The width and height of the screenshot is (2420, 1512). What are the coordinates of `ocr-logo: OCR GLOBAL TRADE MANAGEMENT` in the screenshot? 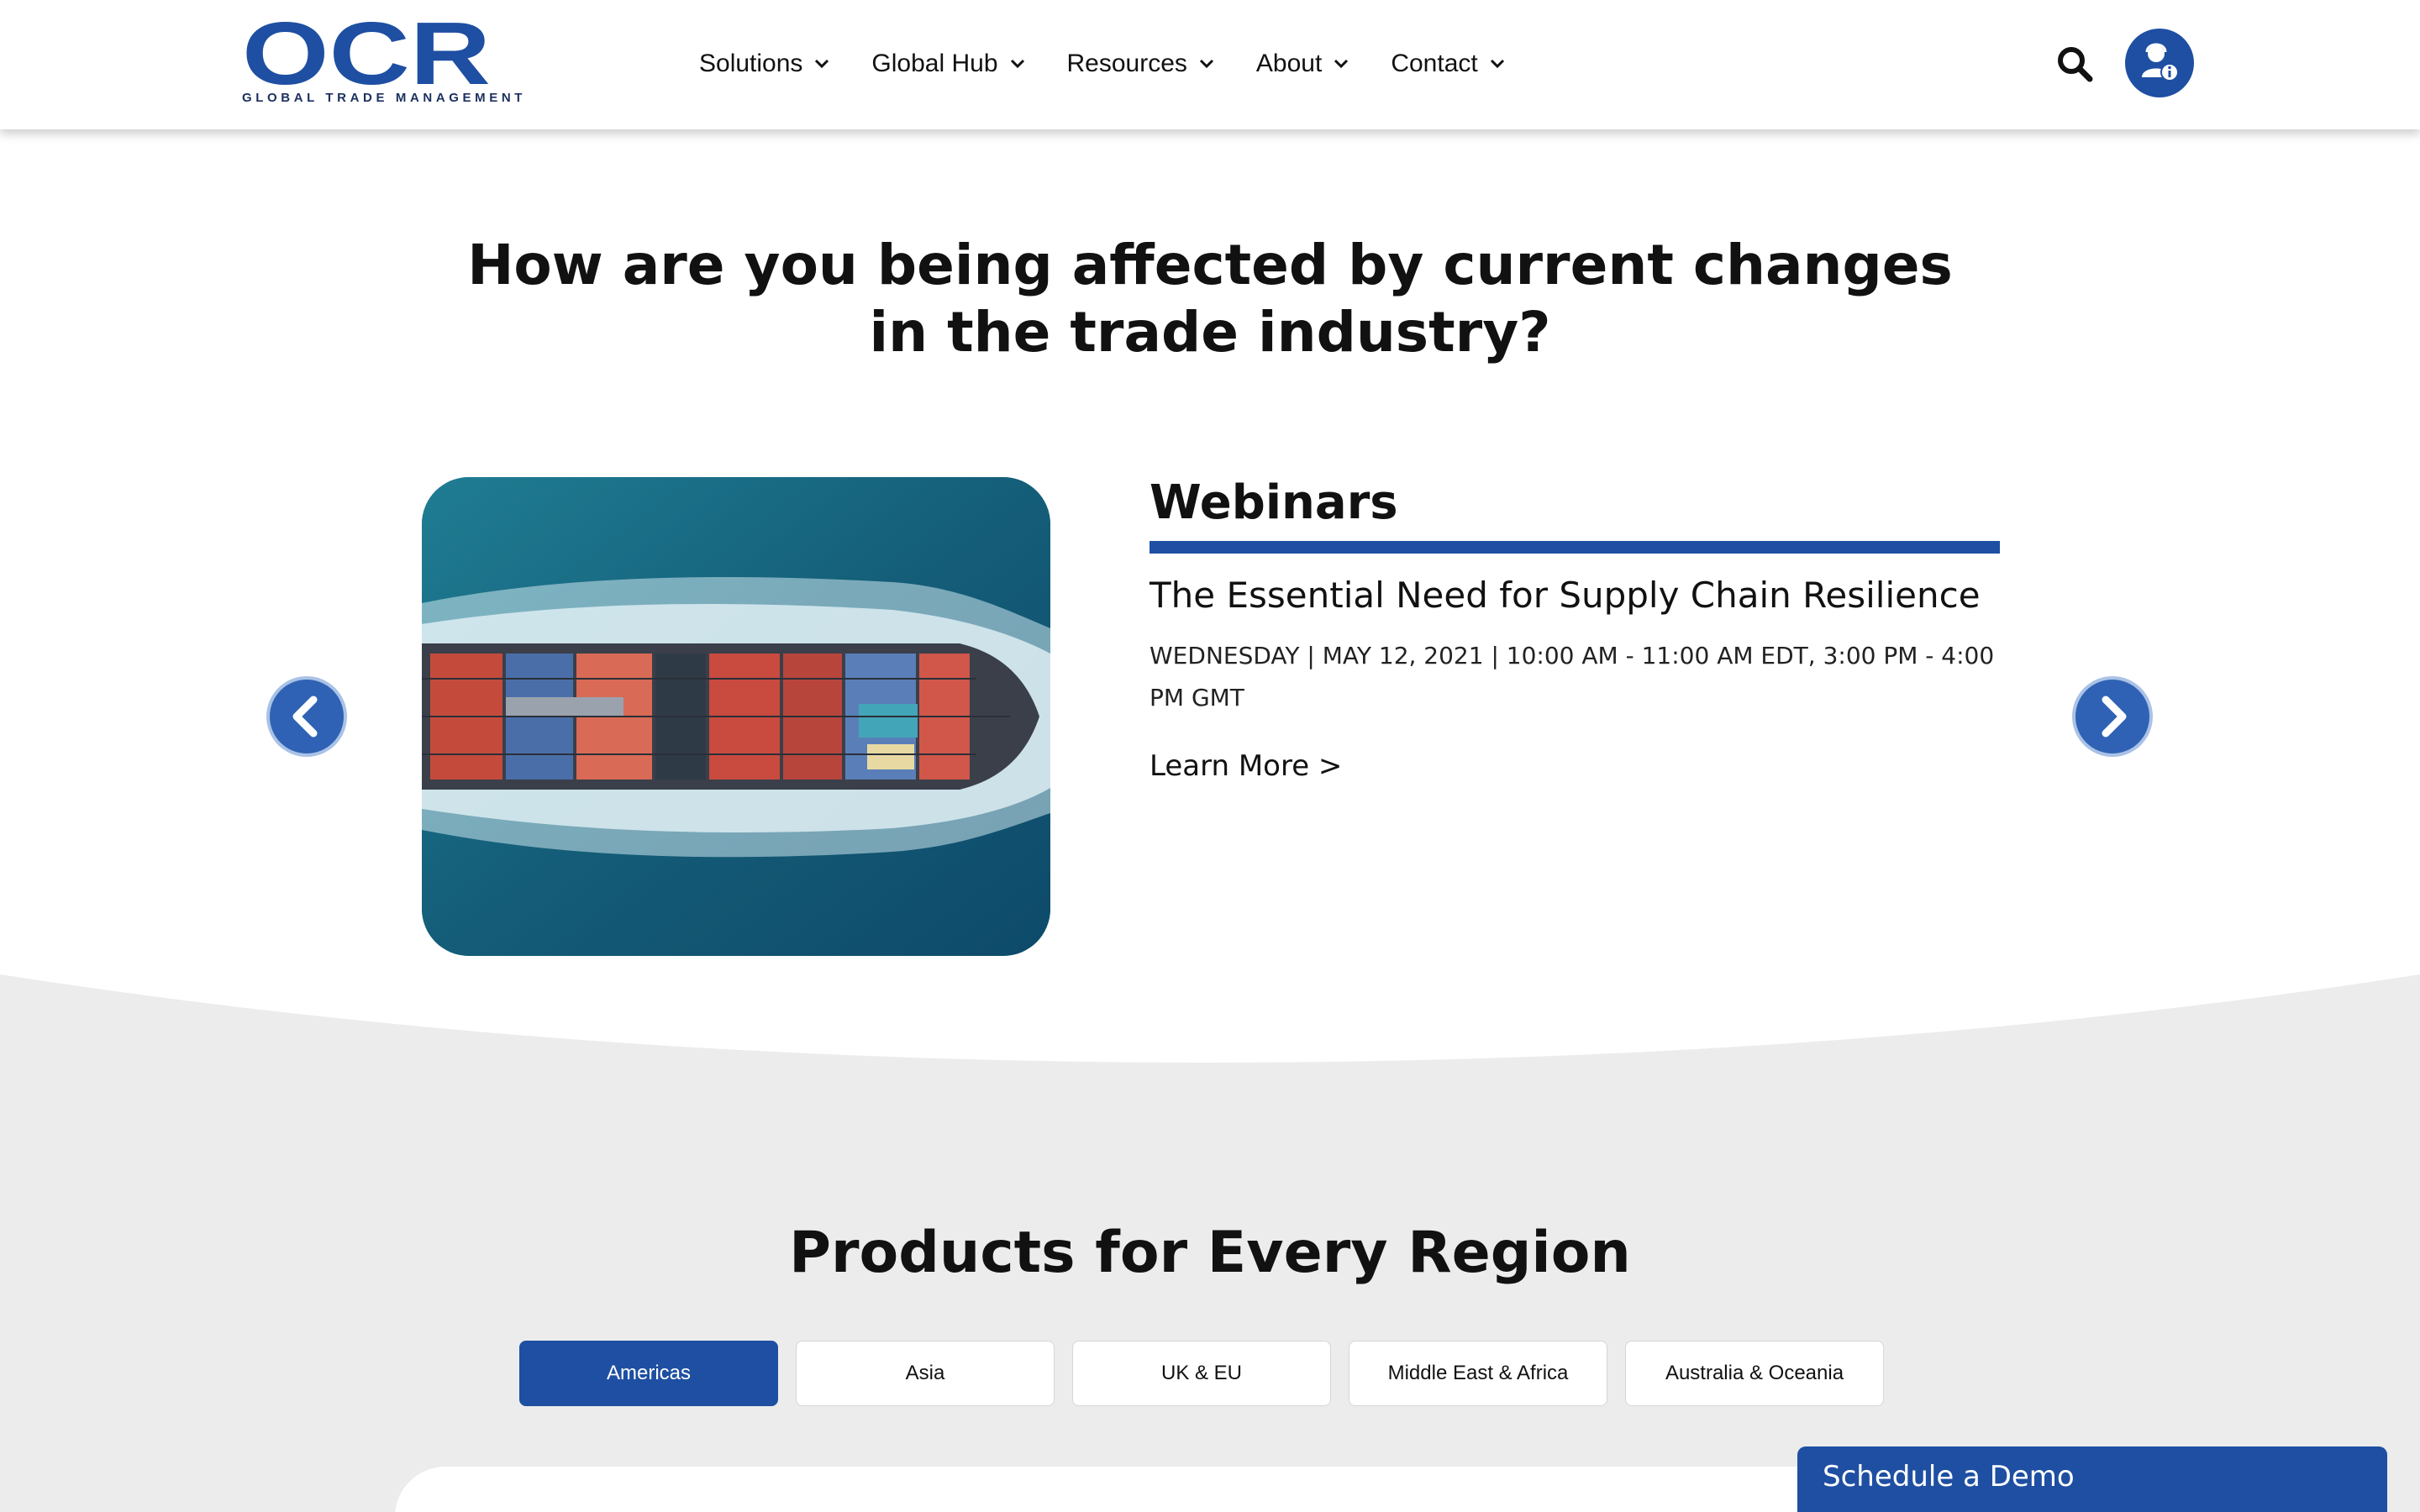 It's located at (383, 64).